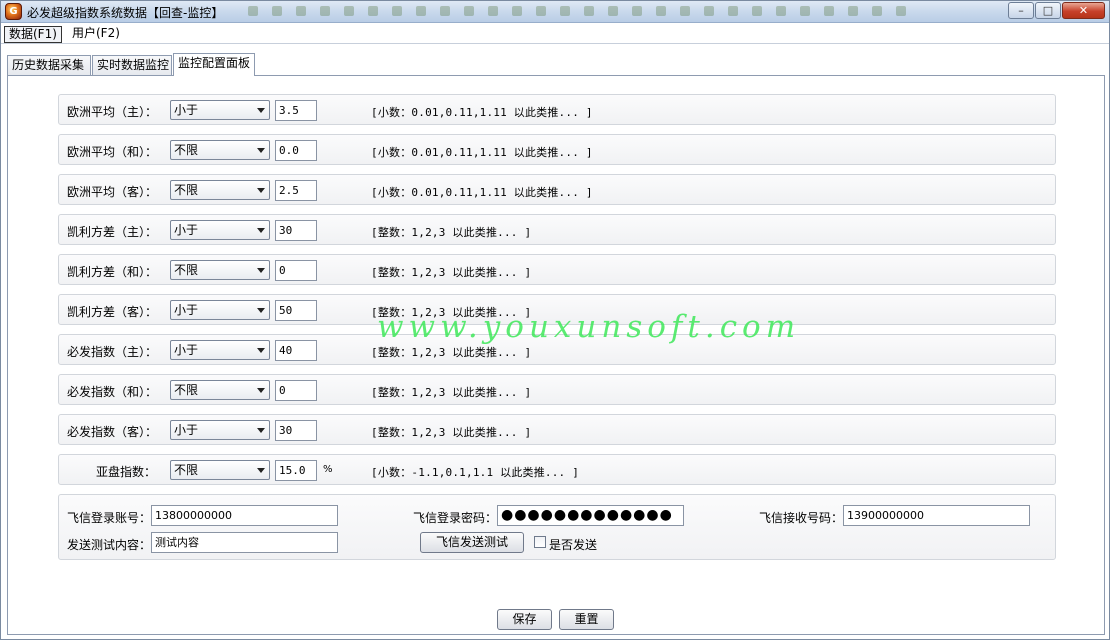  Describe the element at coordinates (296, 110) in the screenshot. I see `threshold-input: 3.5` at that location.